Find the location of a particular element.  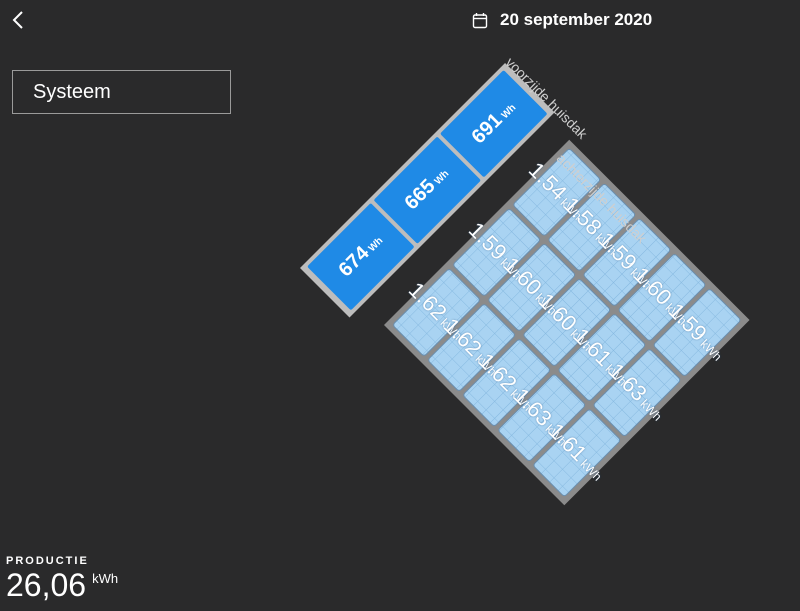

production-total: 26,06 kWh is located at coordinates (62, 585).